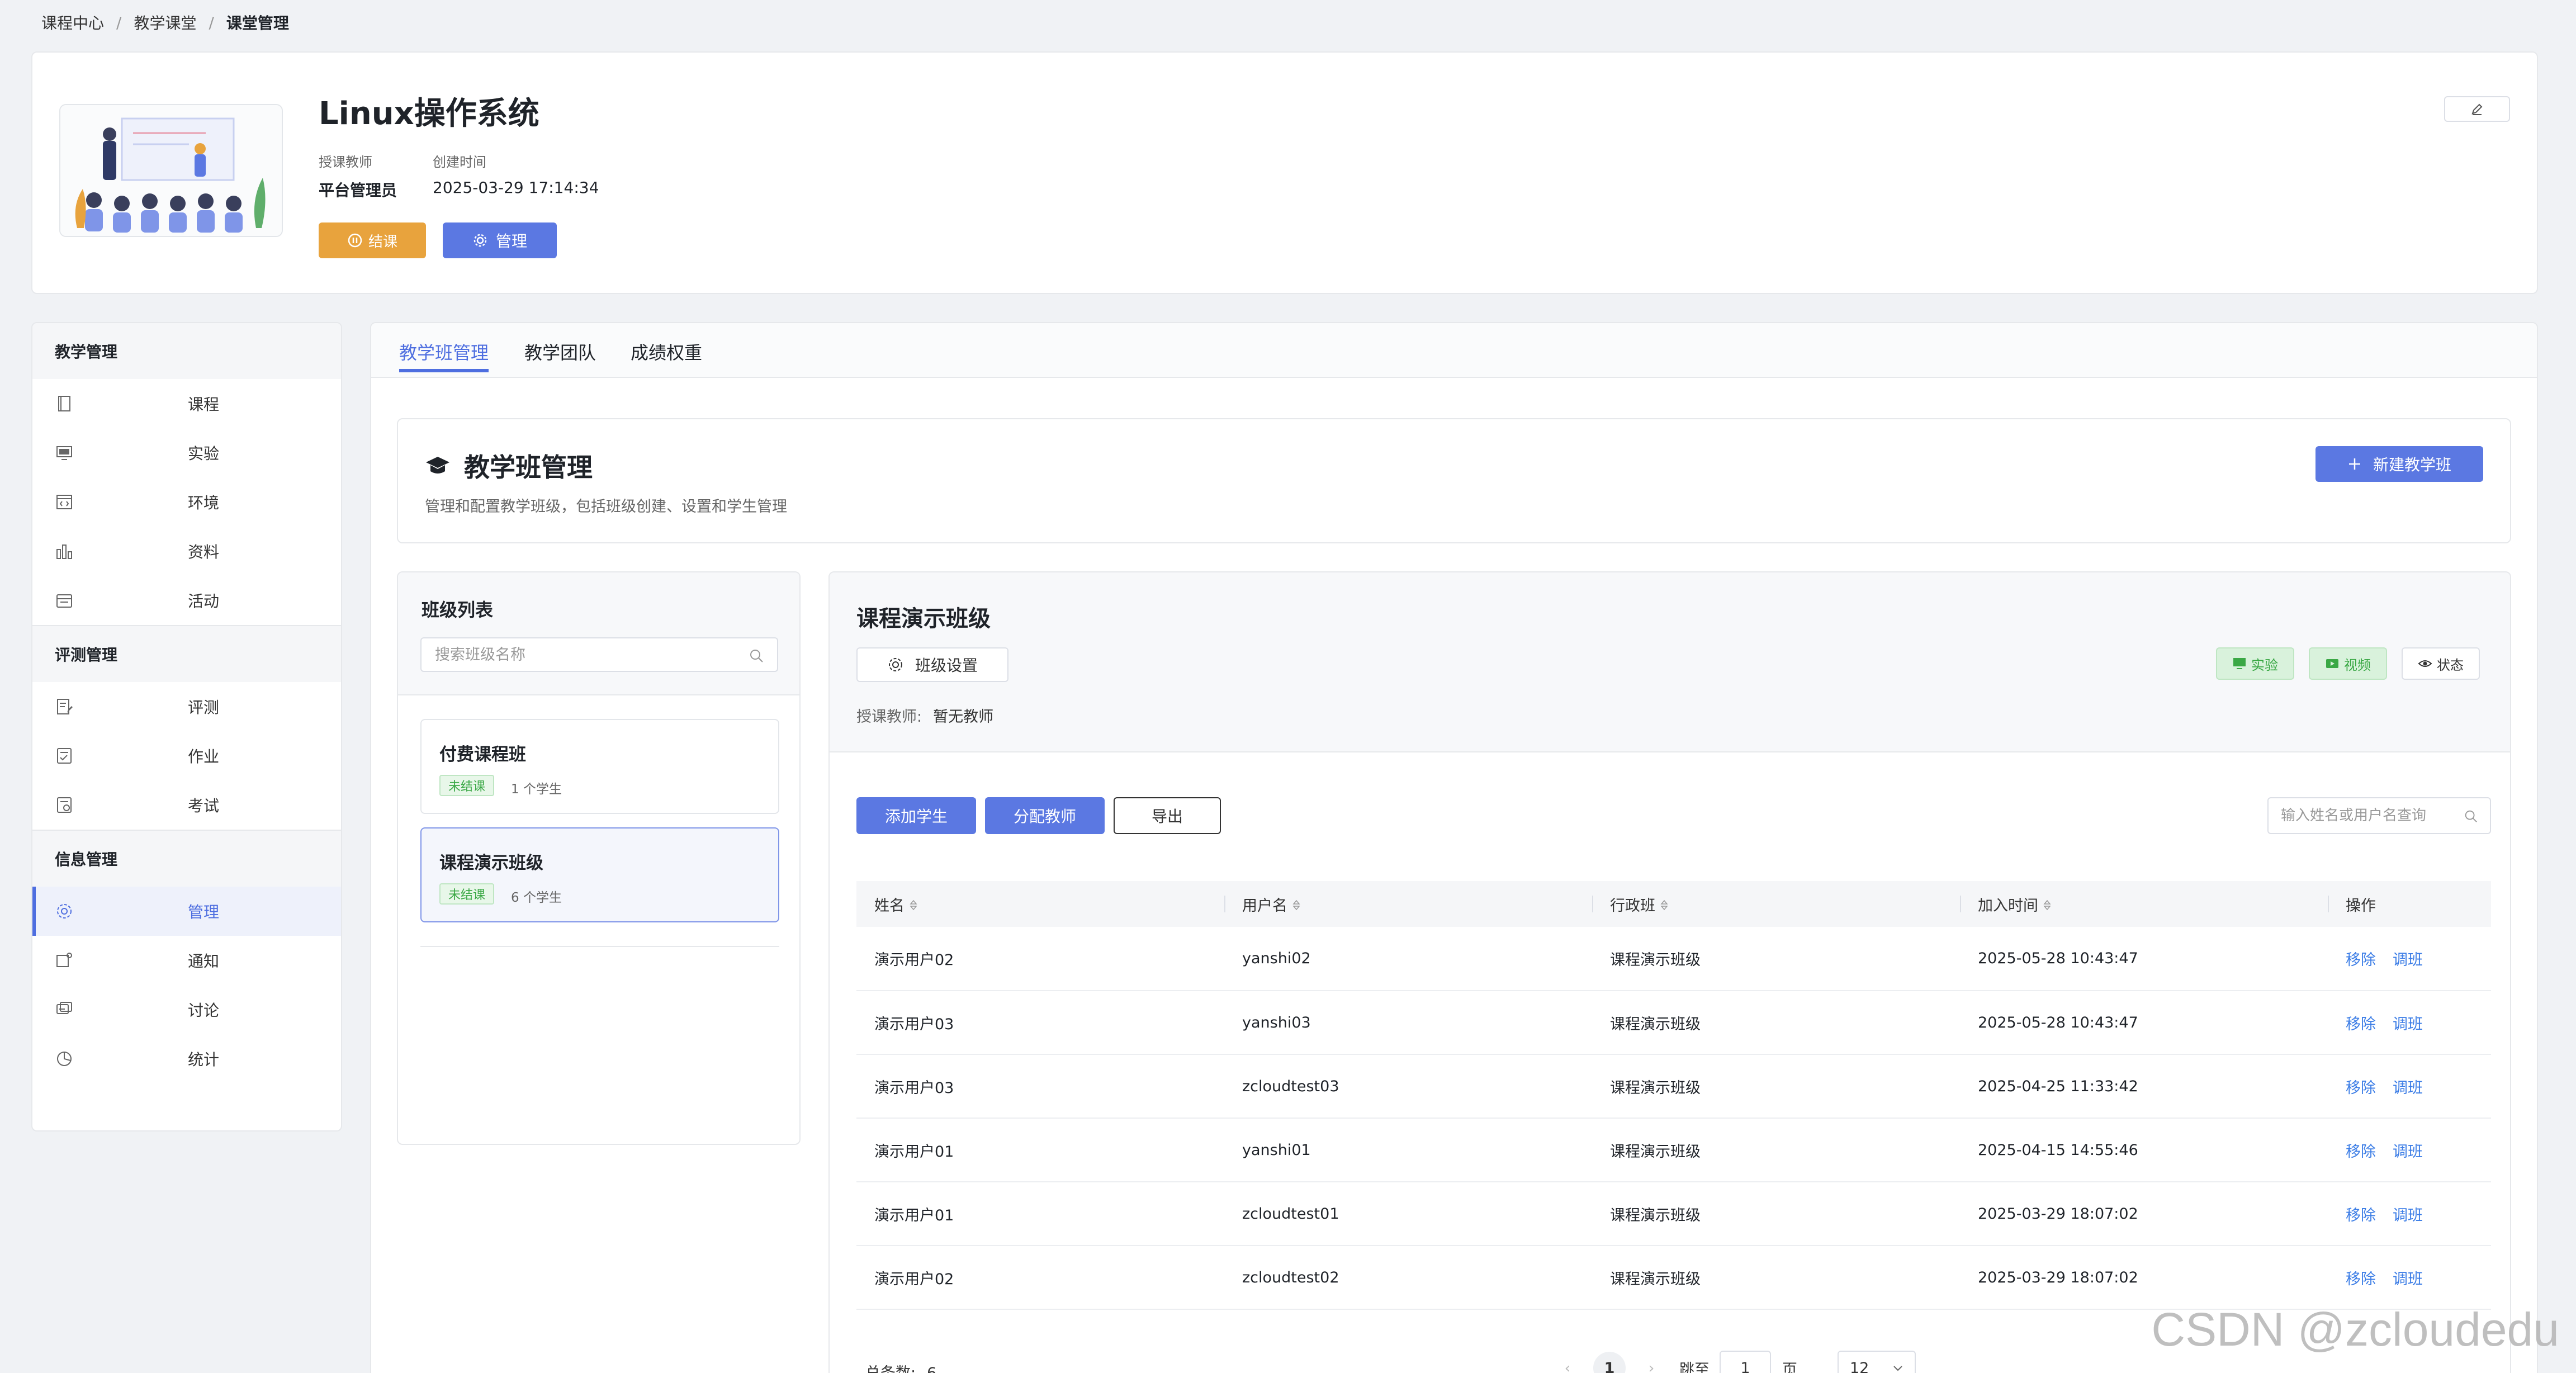 Image resolution: width=2576 pixels, height=1373 pixels. What do you see at coordinates (186, 452) in the screenshot?
I see `sidebar-item-experiment: 实验` at bounding box center [186, 452].